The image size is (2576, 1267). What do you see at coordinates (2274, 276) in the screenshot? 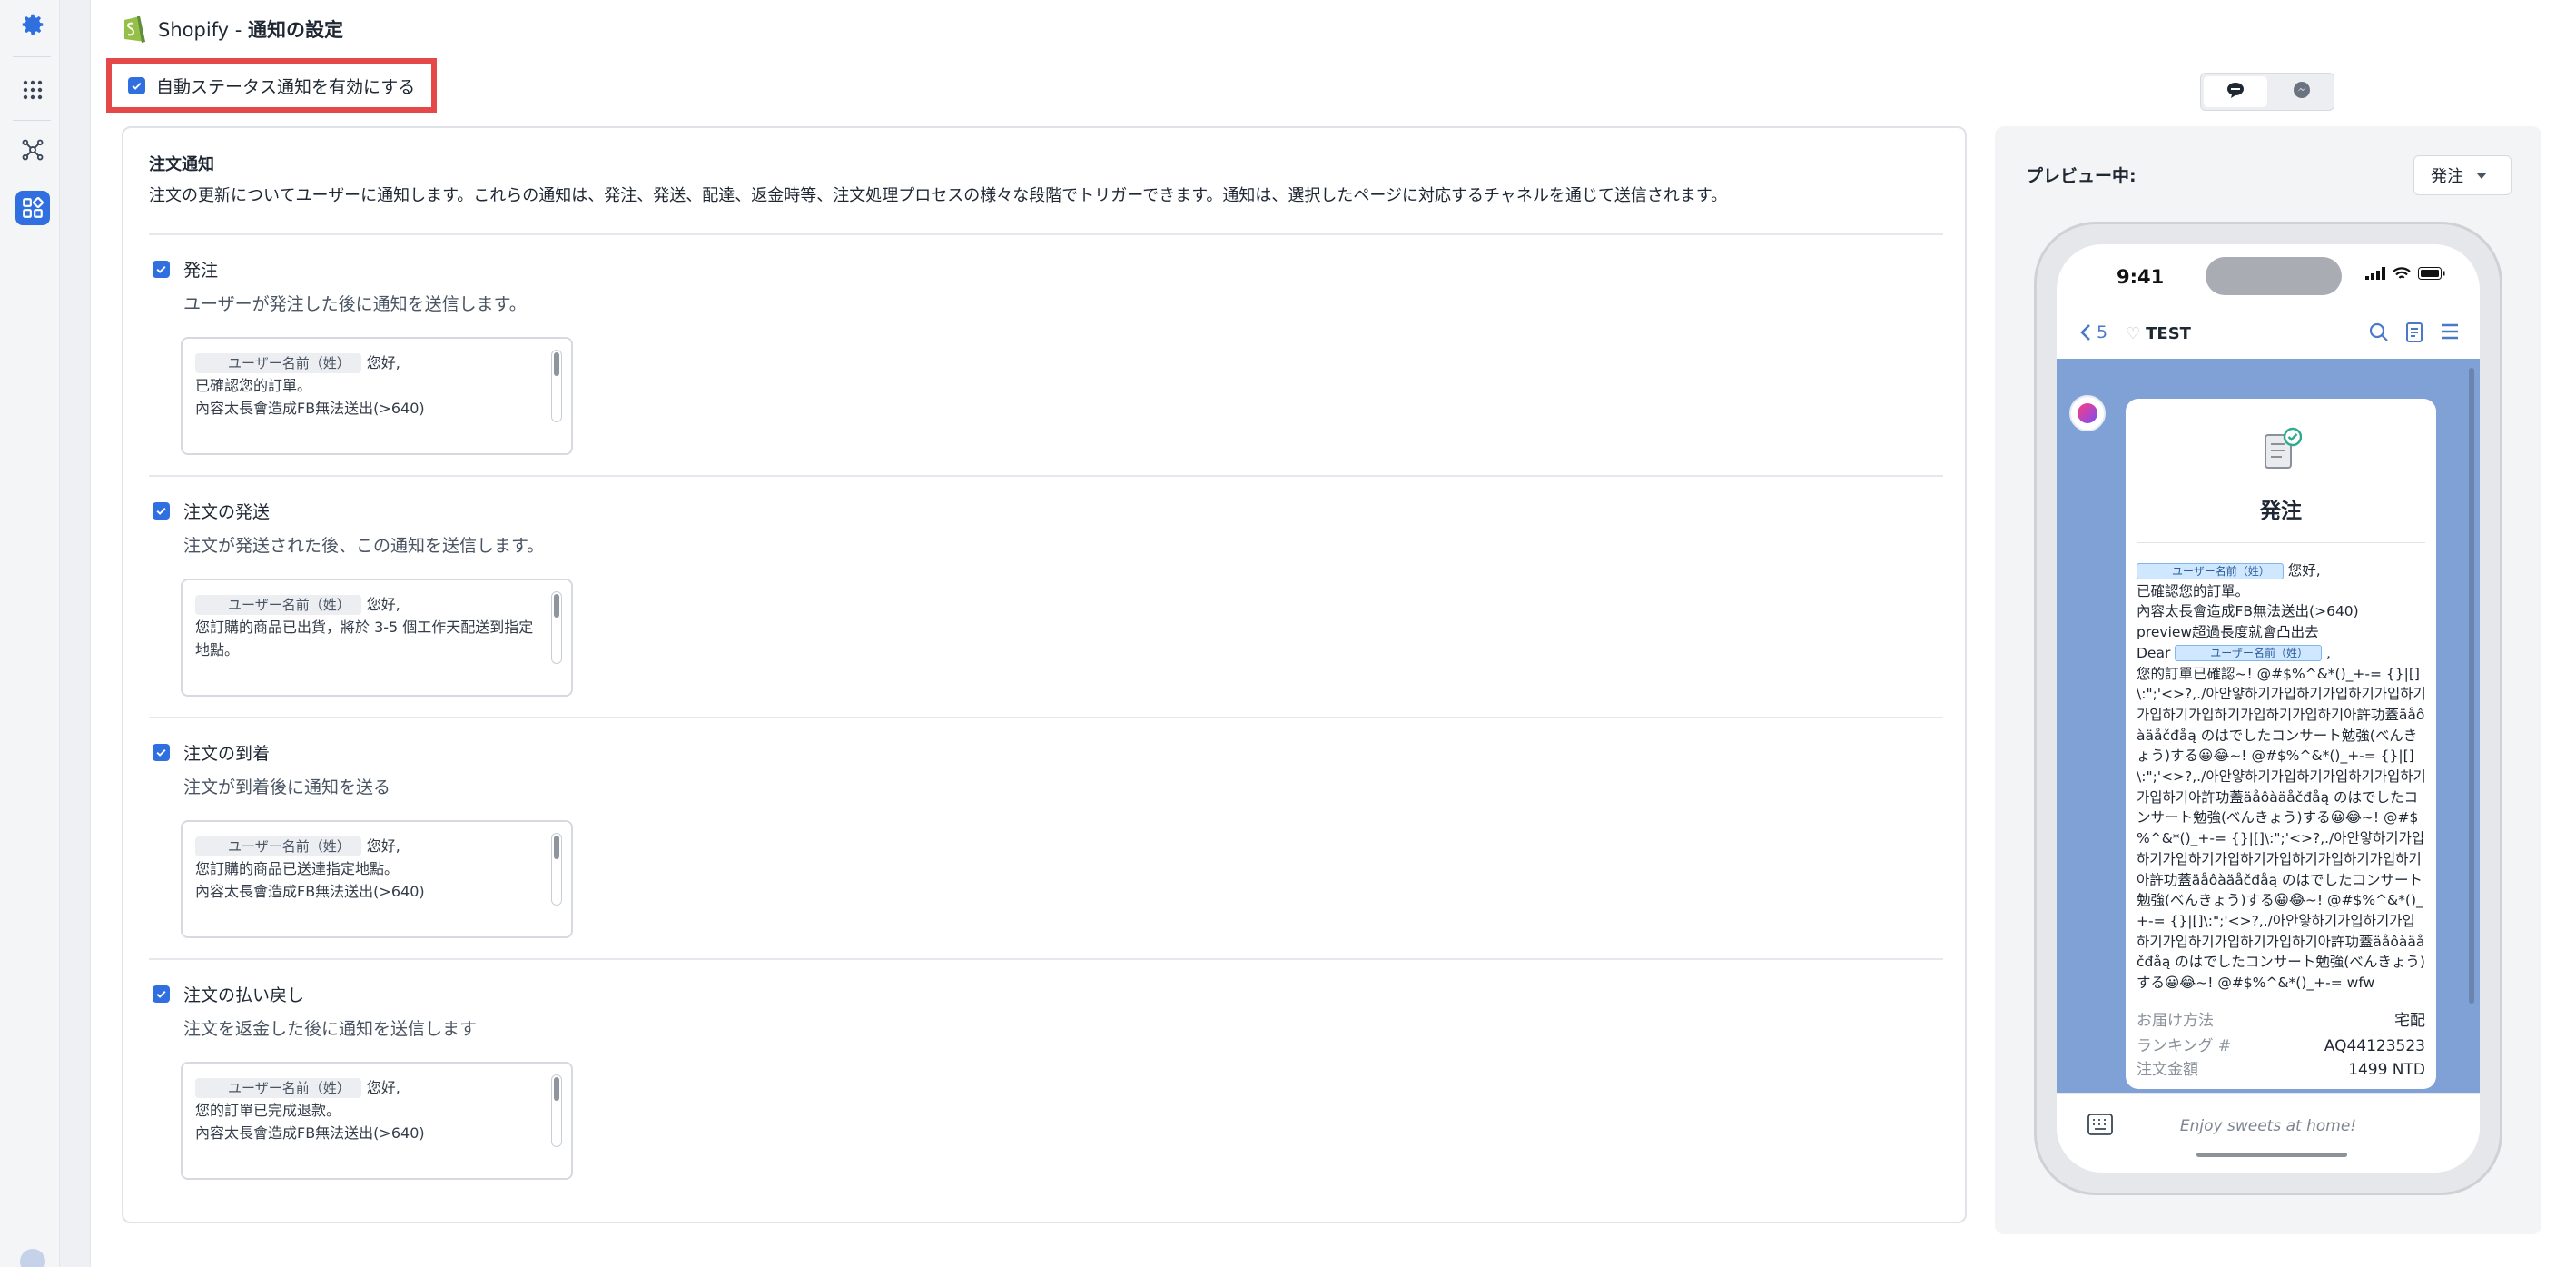
I see `dynamic-island` at bounding box center [2274, 276].